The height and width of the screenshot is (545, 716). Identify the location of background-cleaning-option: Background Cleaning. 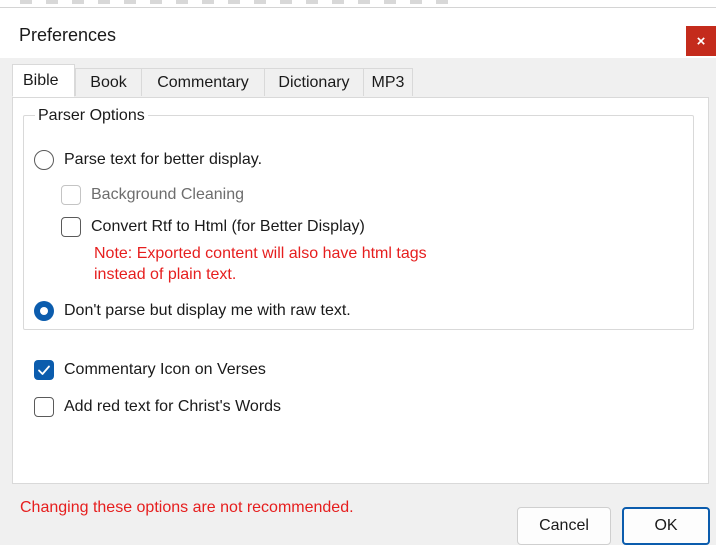
(152, 195).